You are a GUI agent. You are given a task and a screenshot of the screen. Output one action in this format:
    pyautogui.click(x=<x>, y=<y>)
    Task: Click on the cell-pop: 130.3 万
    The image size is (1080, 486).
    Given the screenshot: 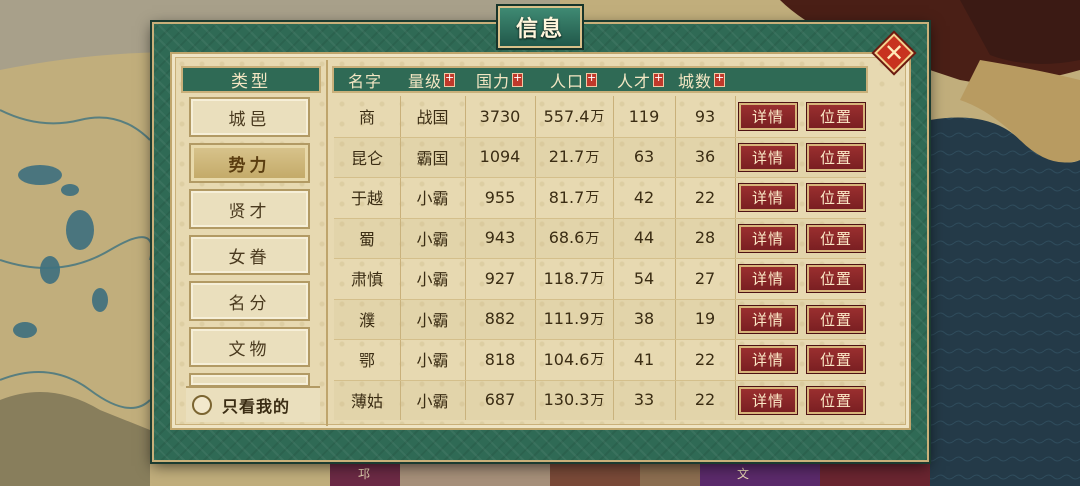 What is the action you would take?
    pyautogui.click(x=574, y=400)
    